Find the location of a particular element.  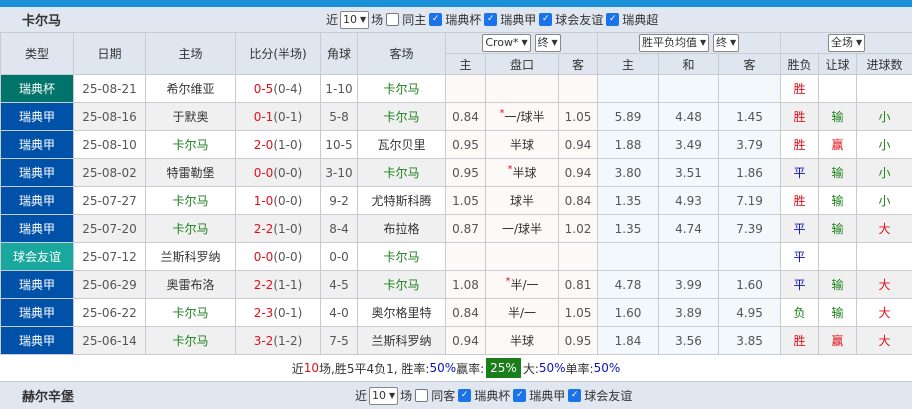

full-time-score: 0-5 is located at coordinates (264, 89).